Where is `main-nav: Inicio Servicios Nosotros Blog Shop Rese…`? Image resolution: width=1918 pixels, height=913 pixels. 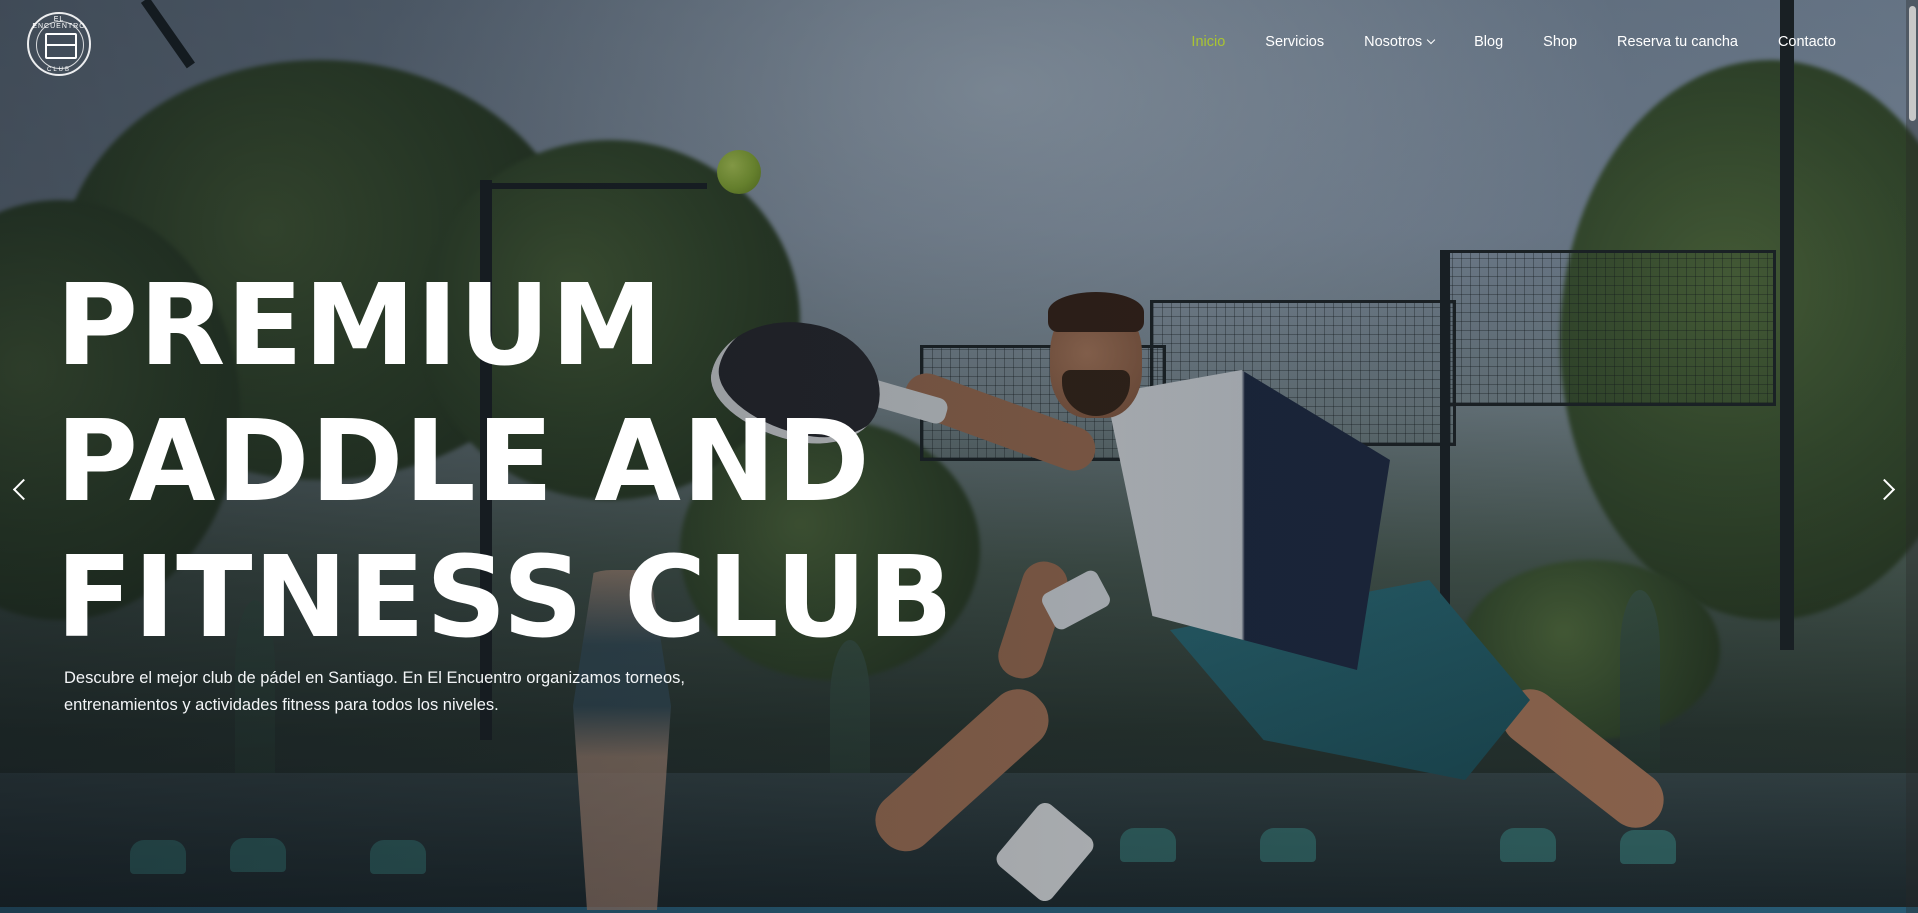
main-nav: Inicio Servicios Nosotros Blog Shop Rese… is located at coordinates (1513, 42).